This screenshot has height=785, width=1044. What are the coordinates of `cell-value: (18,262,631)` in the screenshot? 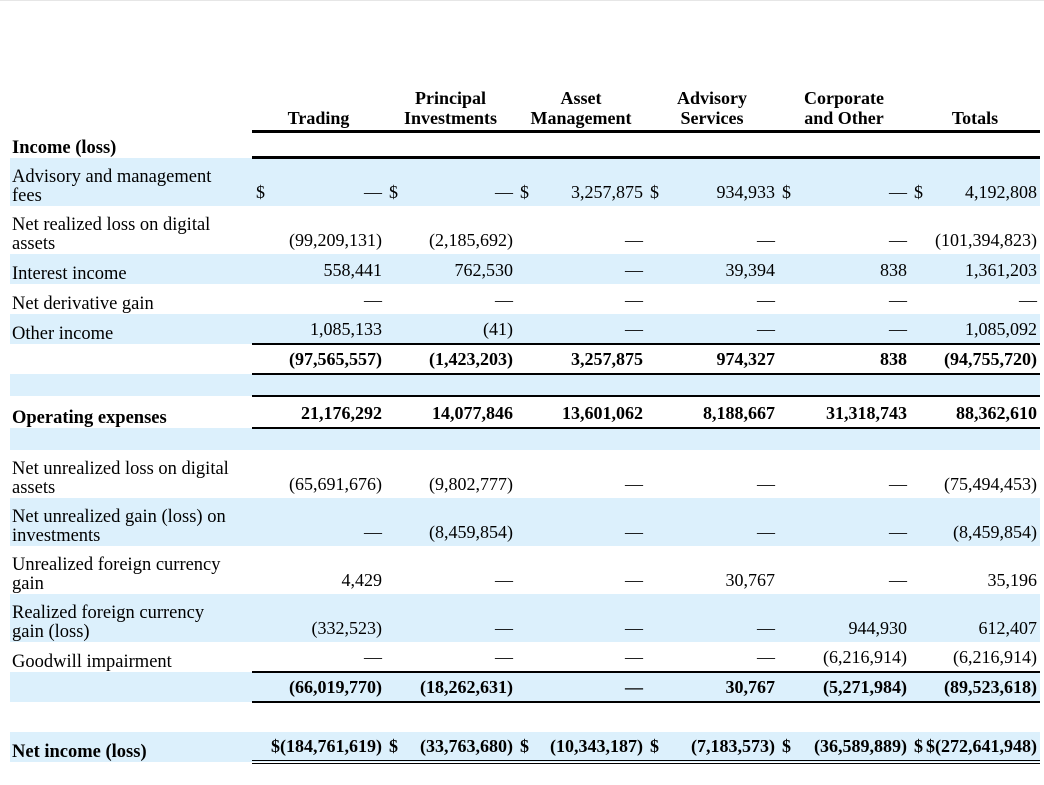 It's located at (466, 686).